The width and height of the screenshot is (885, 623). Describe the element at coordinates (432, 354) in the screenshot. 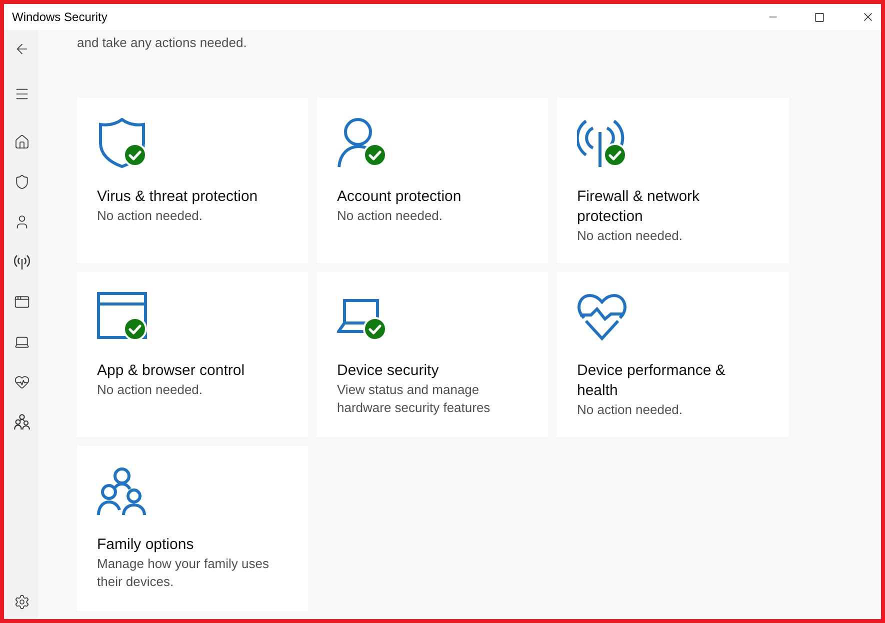

I see `feature-tile: Device security View status and manage hardware security features` at that location.